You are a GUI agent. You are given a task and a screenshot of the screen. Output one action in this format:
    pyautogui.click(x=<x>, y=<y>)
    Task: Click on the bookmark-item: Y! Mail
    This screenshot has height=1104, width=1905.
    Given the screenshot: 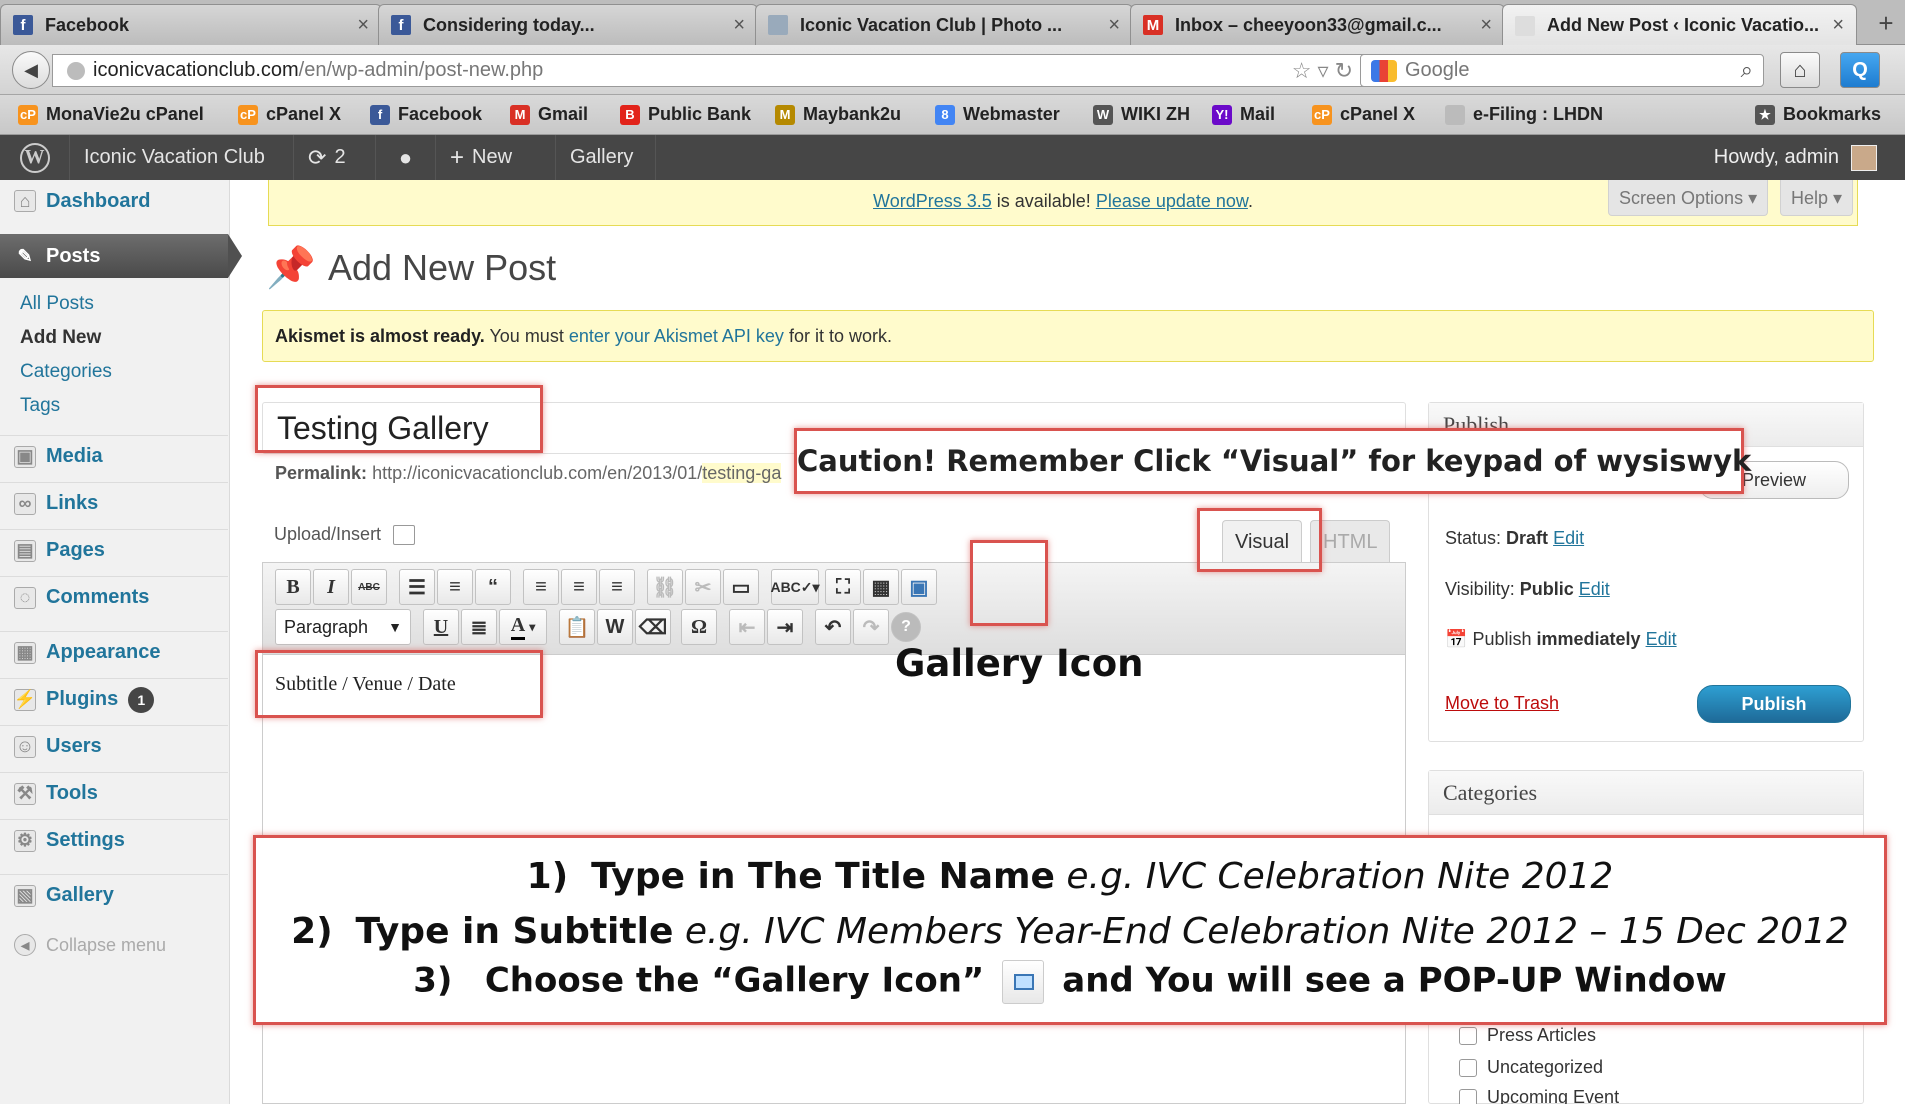 What is the action you would take?
    pyautogui.click(x=1243, y=114)
    